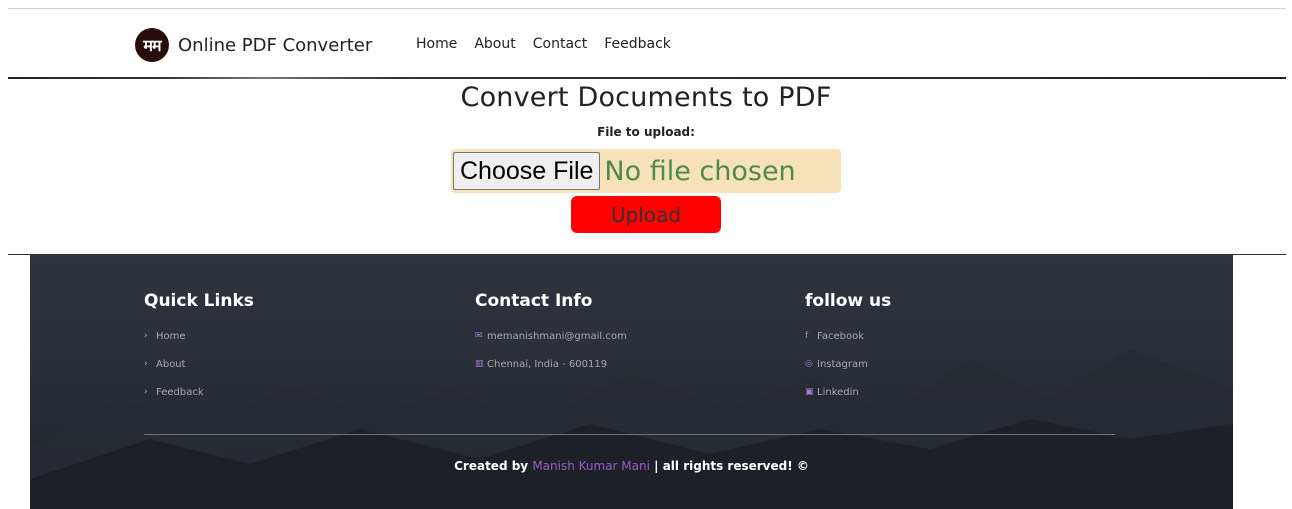 Image resolution: width=1292 pixels, height=509 pixels. I want to click on nav-home-link: Home, so click(436, 44).